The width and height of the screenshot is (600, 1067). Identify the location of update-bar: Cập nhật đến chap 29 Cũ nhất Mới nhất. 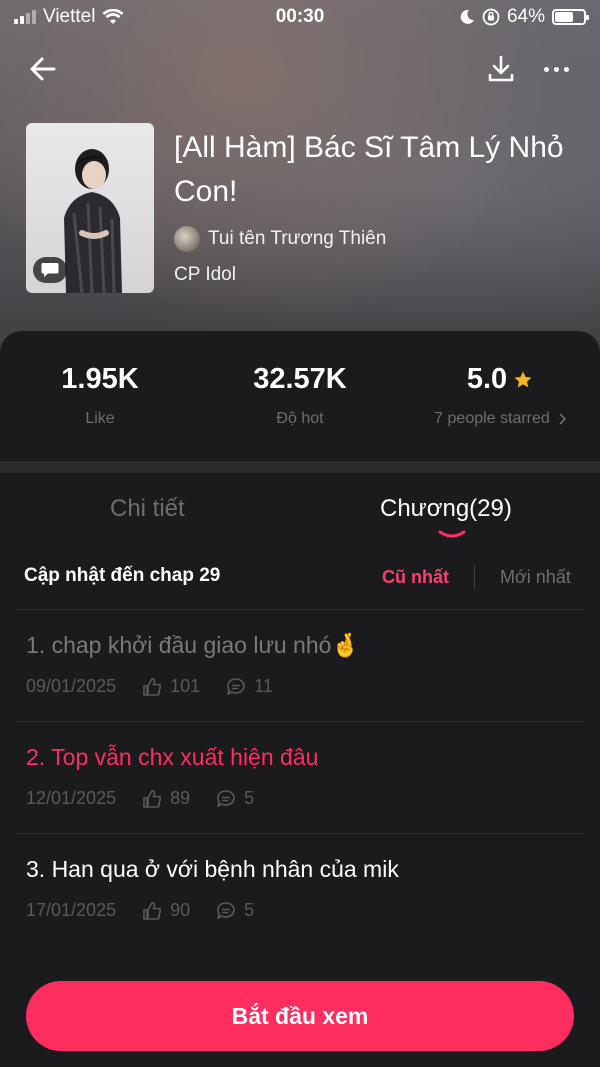
(300, 578).